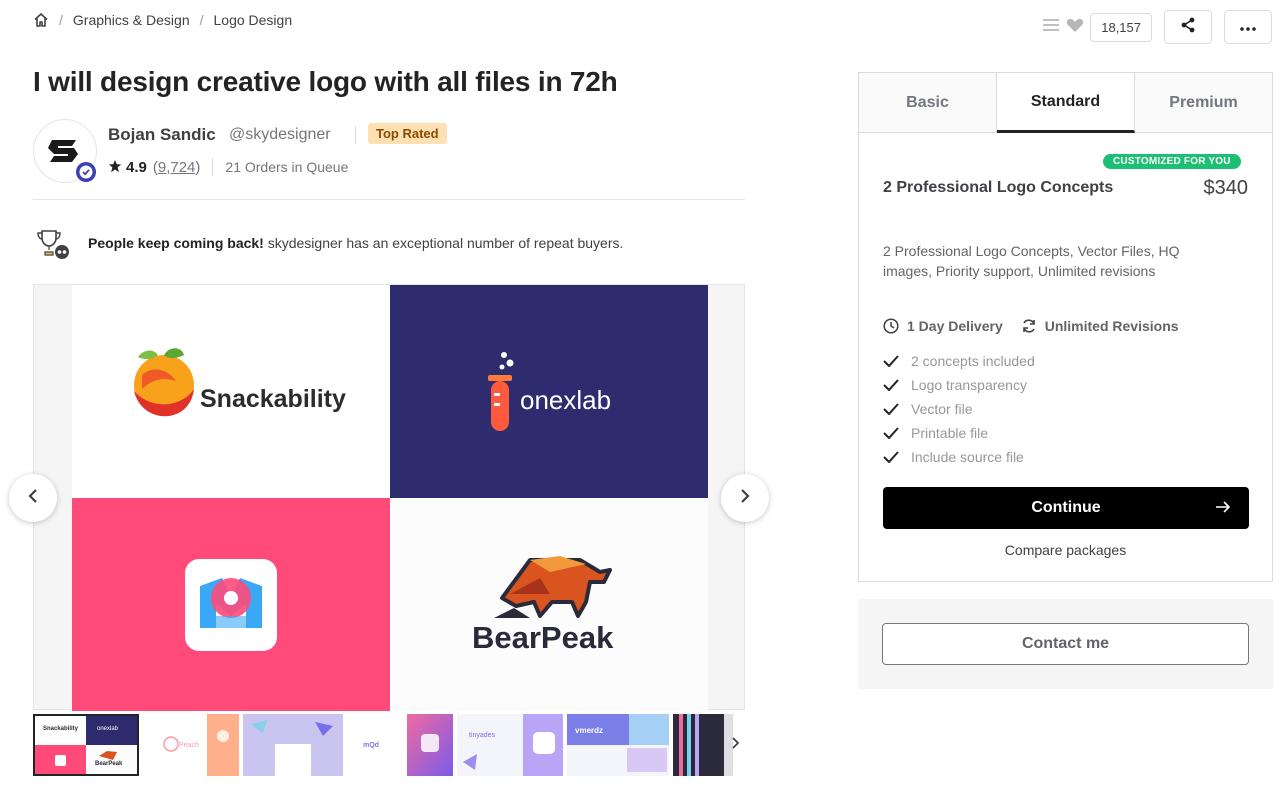 The image size is (1282, 806). Describe the element at coordinates (86, 745) in the screenshot. I see `thumbnail: Snackability onexlab BearPeak` at that location.